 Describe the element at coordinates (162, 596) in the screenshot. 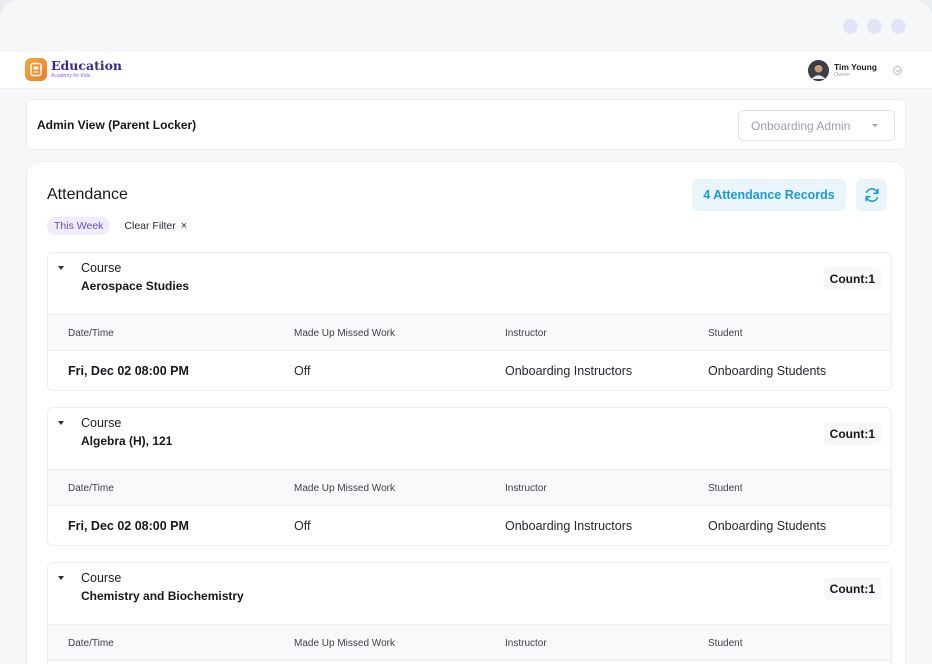

I see `course-name: Chemistry and Biochemistry` at that location.